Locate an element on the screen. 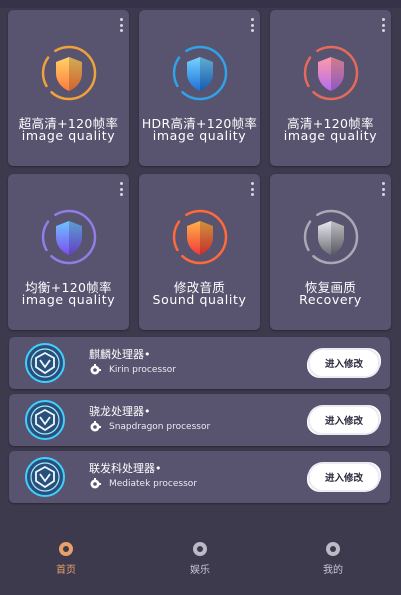 The height and width of the screenshot is (595, 401). mode-card: HDR高清+120帧率 image quality is located at coordinates (199, 88).